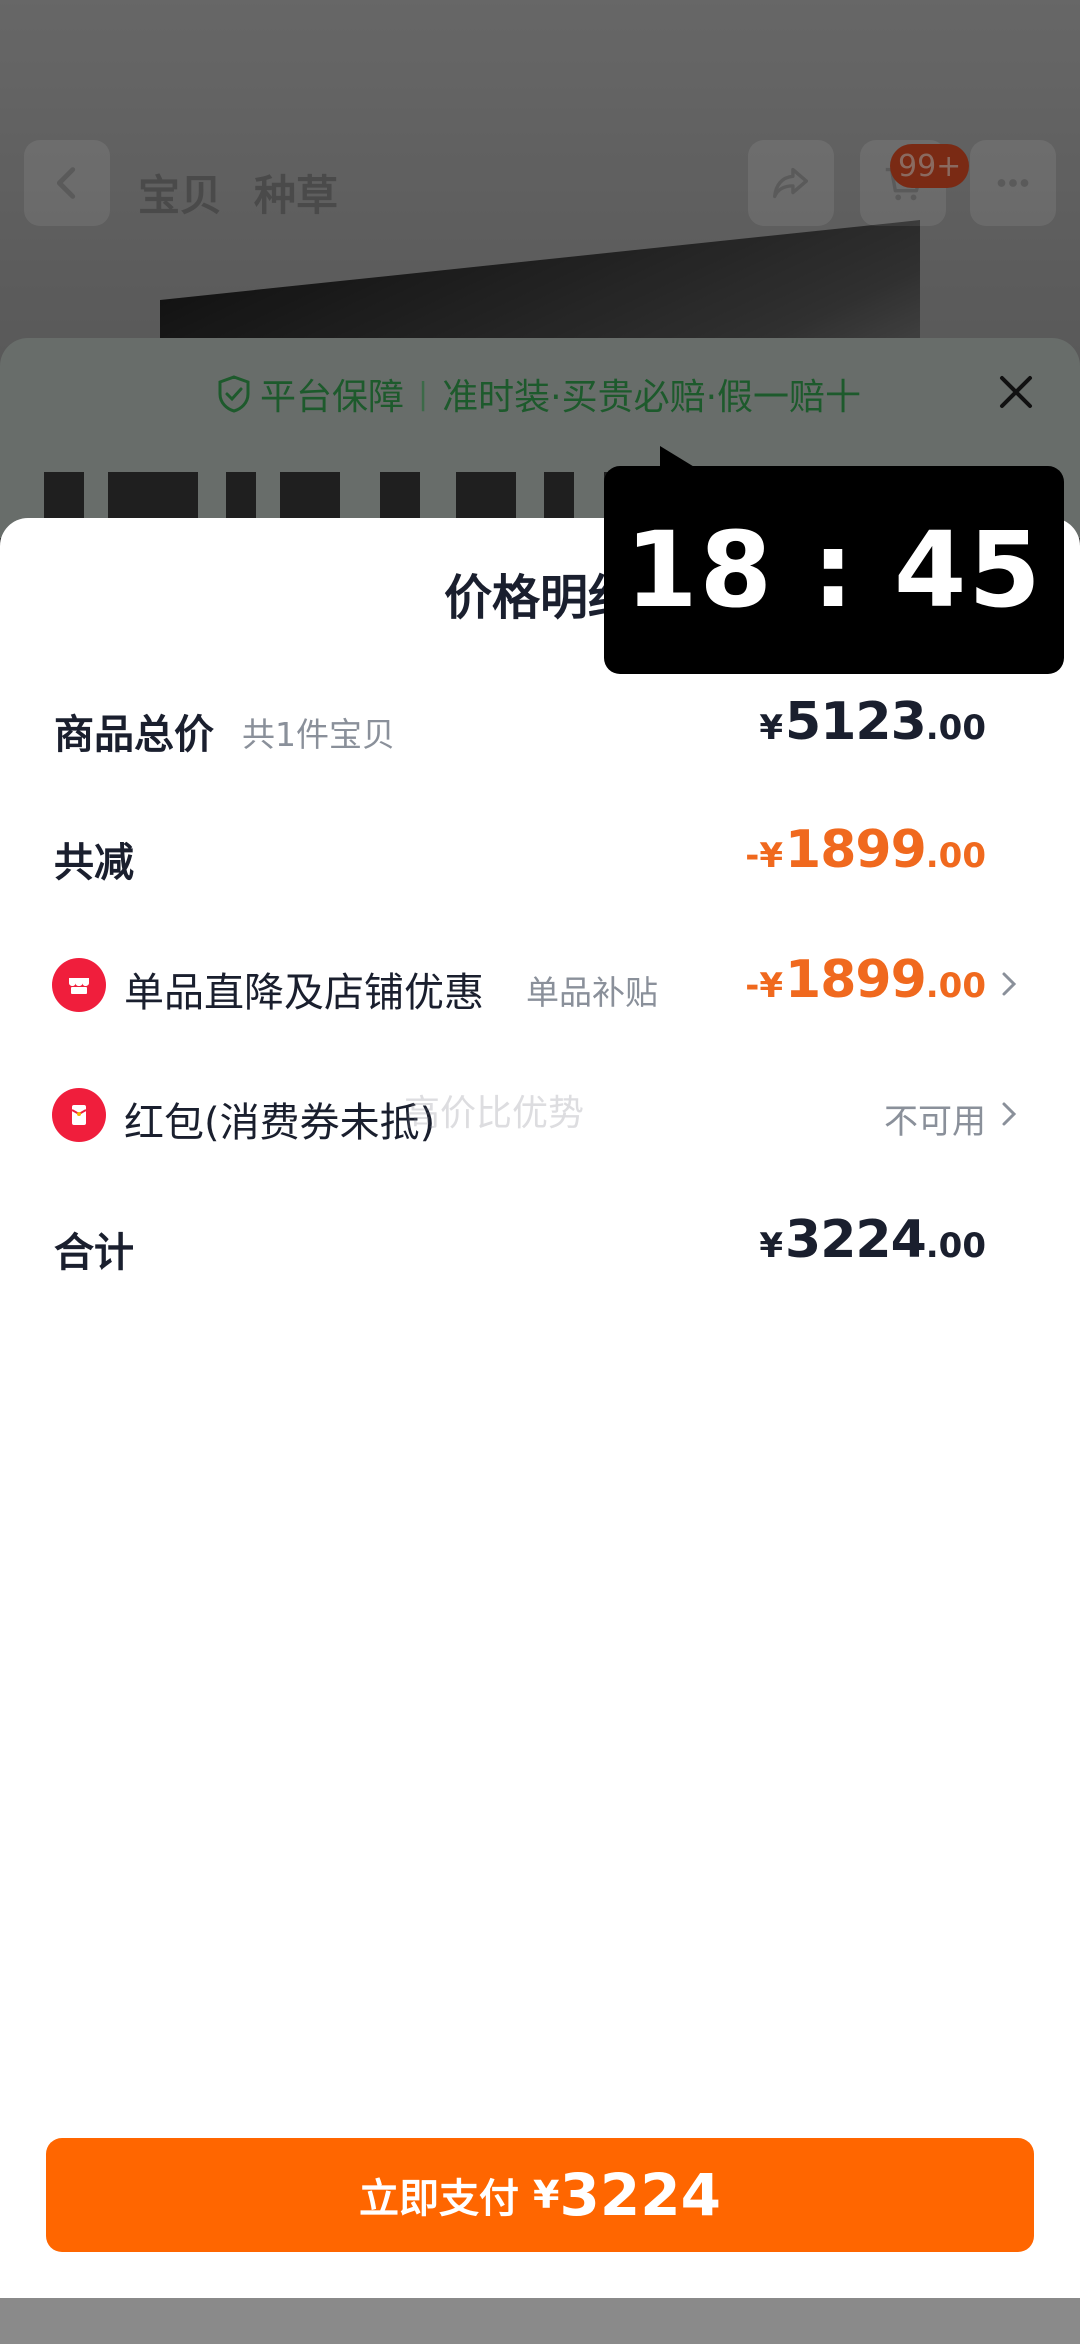 The height and width of the screenshot is (2344, 1080). Describe the element at coordinates (234, 394) in the screenshot. I see `shield-check-icon` at that location.